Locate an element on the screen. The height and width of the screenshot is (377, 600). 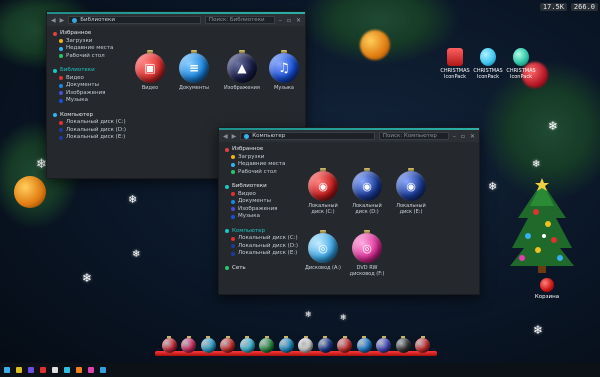
library-item-images: ▲ Изображения is located at coordinates (242, 70).